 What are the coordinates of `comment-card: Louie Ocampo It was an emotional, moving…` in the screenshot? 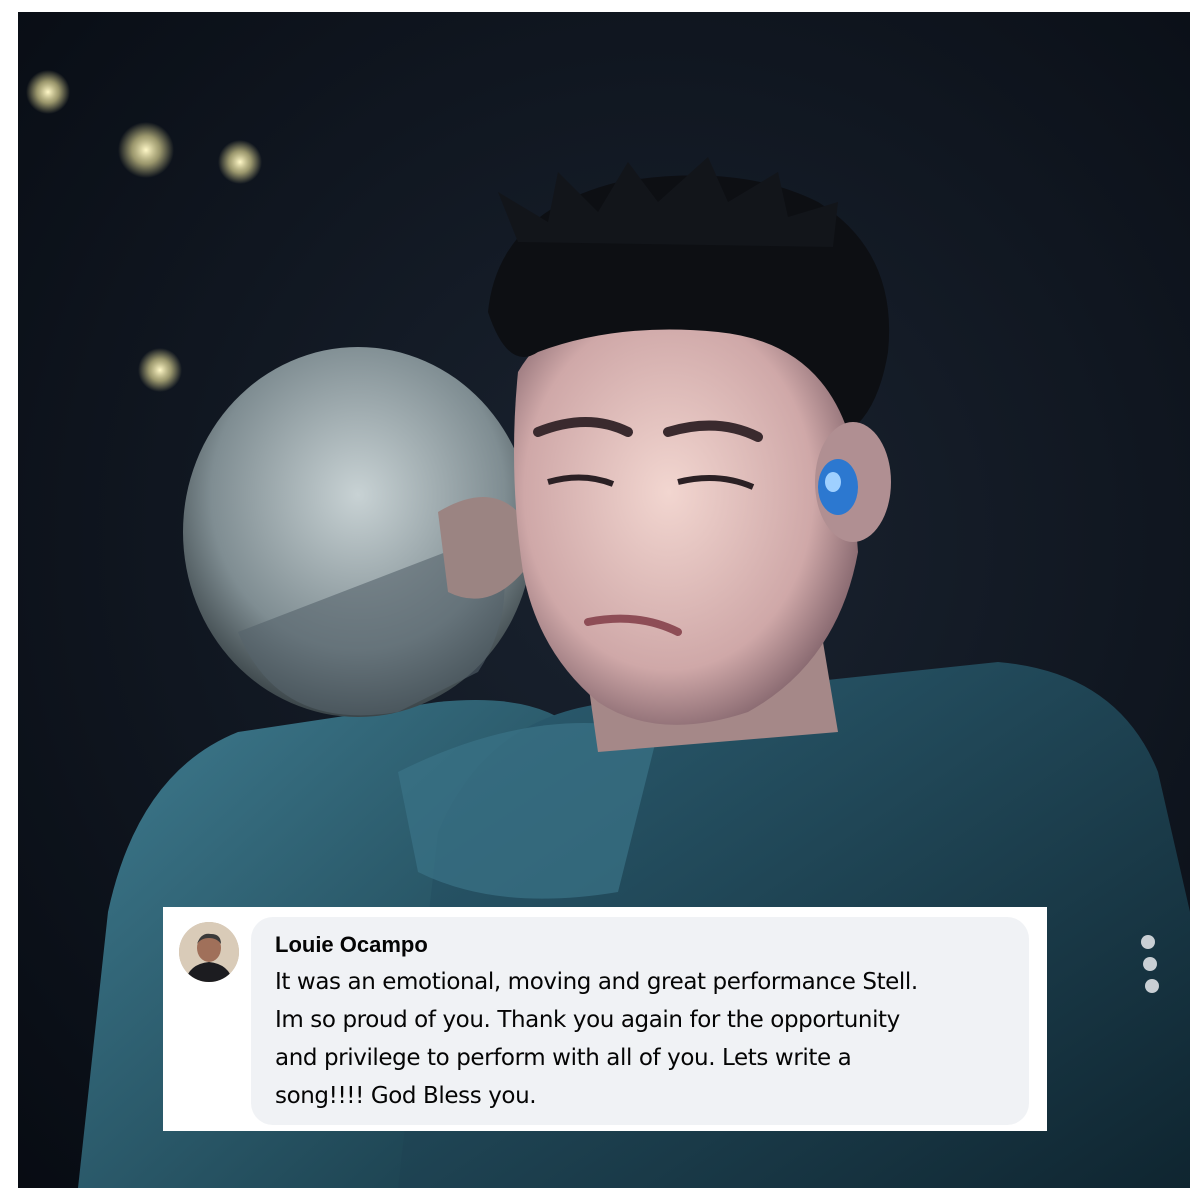 It's located at (605, 1019).